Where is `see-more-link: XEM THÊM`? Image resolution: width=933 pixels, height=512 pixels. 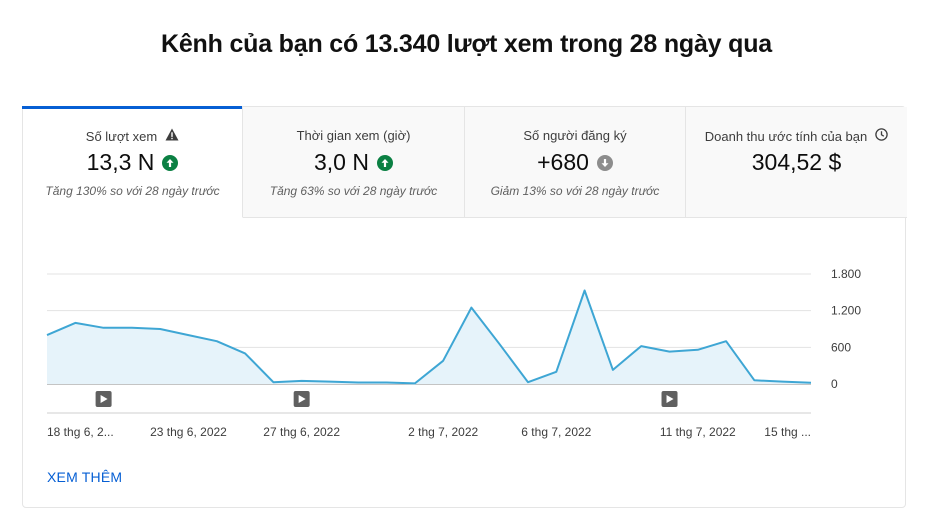 see-more-link: XEM THÊM is located at coordinates (84, 477).